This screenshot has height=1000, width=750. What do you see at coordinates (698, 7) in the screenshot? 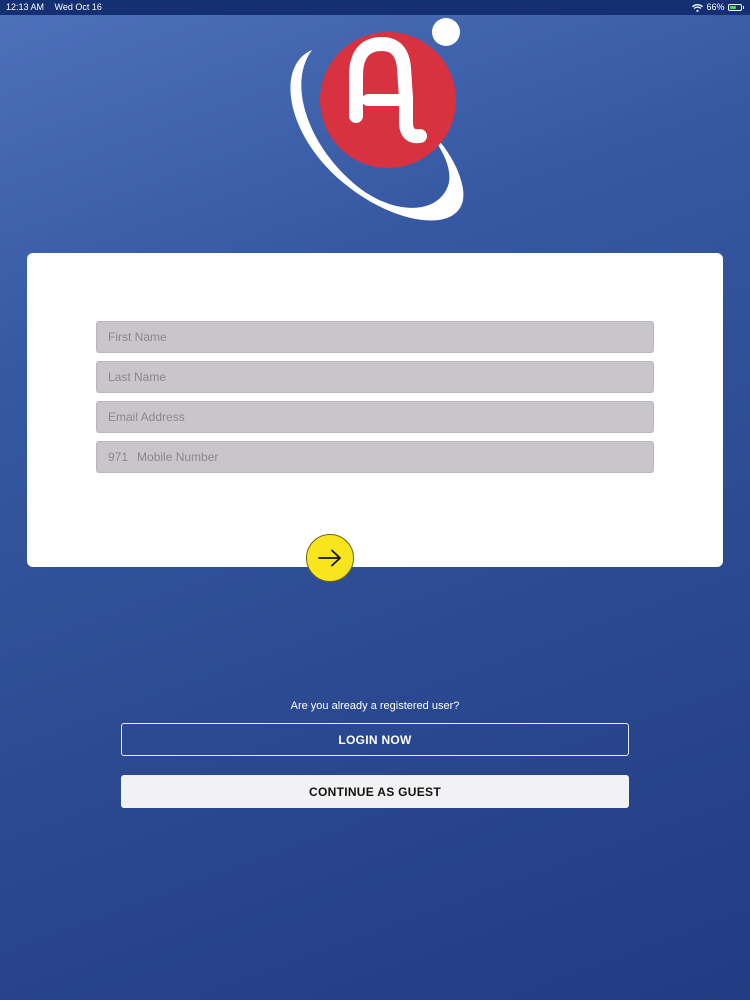
I see `wifi-icon` at bounding box center [698, 7].